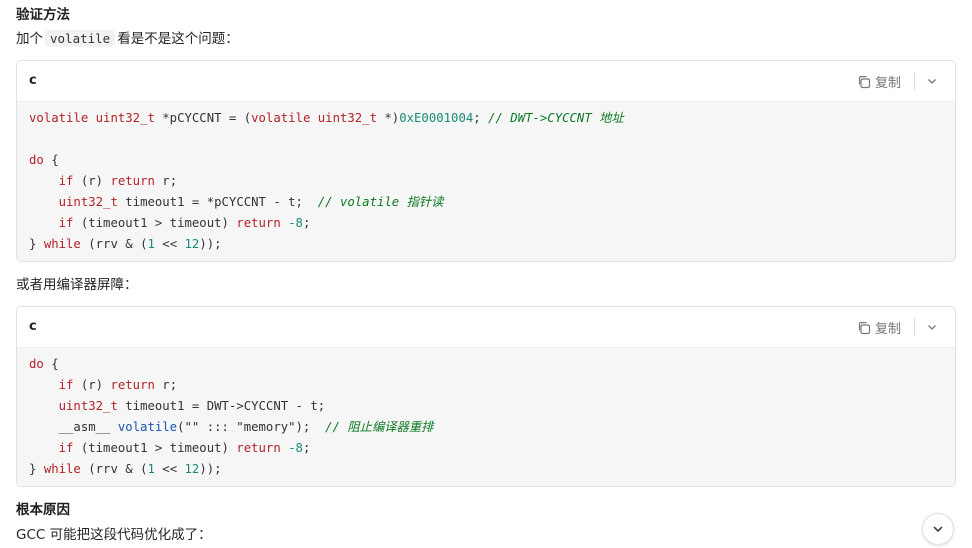  I want to click on scroll-to-bottom-button, so click(938, 529).